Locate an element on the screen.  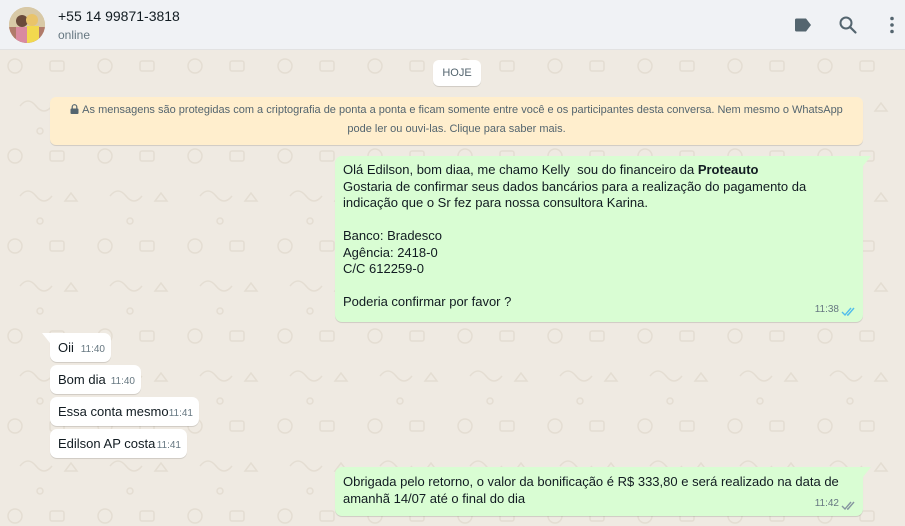
contact-status: online is located at coordinates (74, 35).